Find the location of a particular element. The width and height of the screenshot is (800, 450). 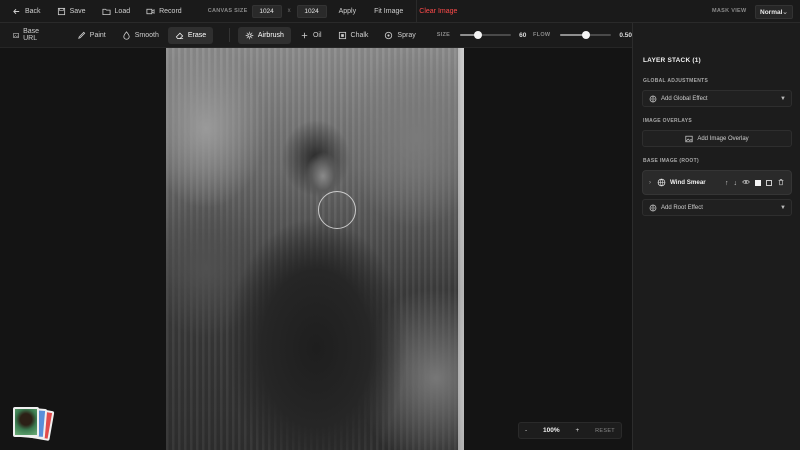

global-adjustments-heading: GLOBAL ADJUSTMENTS is located at coordinates (676, 81).